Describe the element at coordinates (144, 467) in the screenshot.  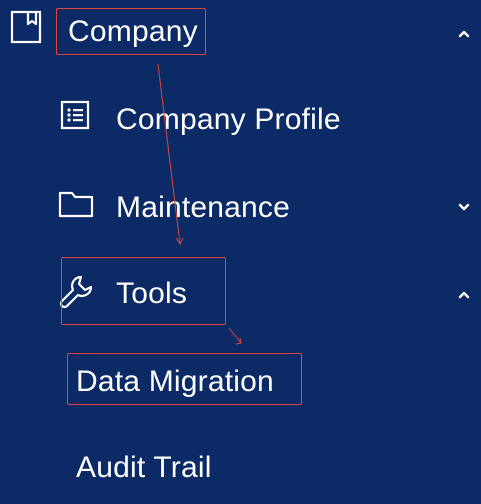
I see `menu-item-label: Audit Trail` at that location.